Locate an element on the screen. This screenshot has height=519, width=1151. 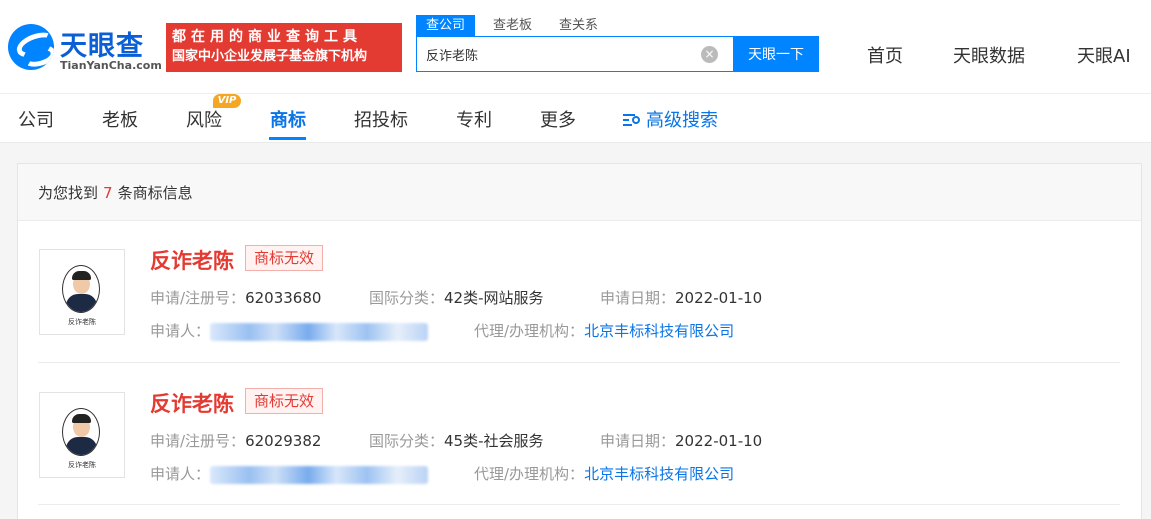
category-tab-risk: 风险 is located at coordinates (204, 119).